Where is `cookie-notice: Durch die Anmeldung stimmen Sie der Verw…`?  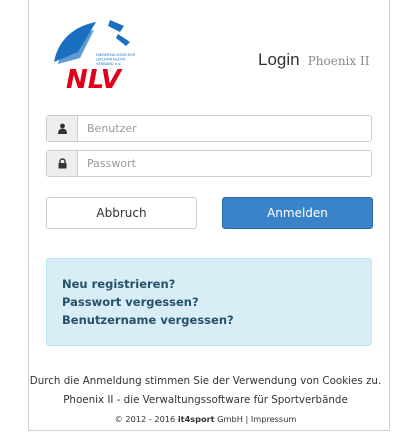
cookie-notice: Durch die Anmeldung stimmen Sie der Verw… is located at coordinates (205, 381).